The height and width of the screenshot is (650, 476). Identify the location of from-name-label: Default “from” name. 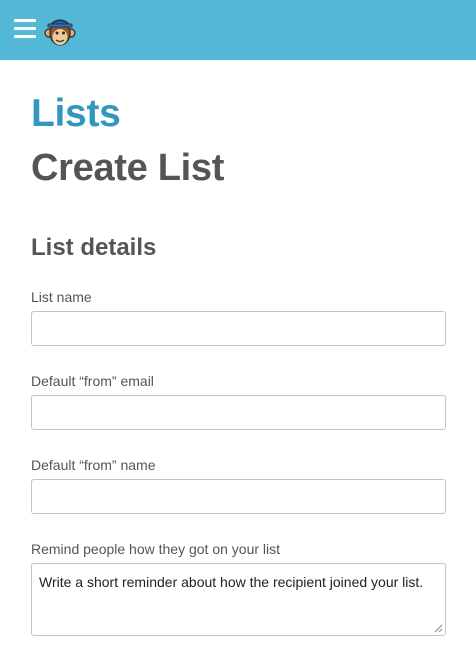
(93, 465).